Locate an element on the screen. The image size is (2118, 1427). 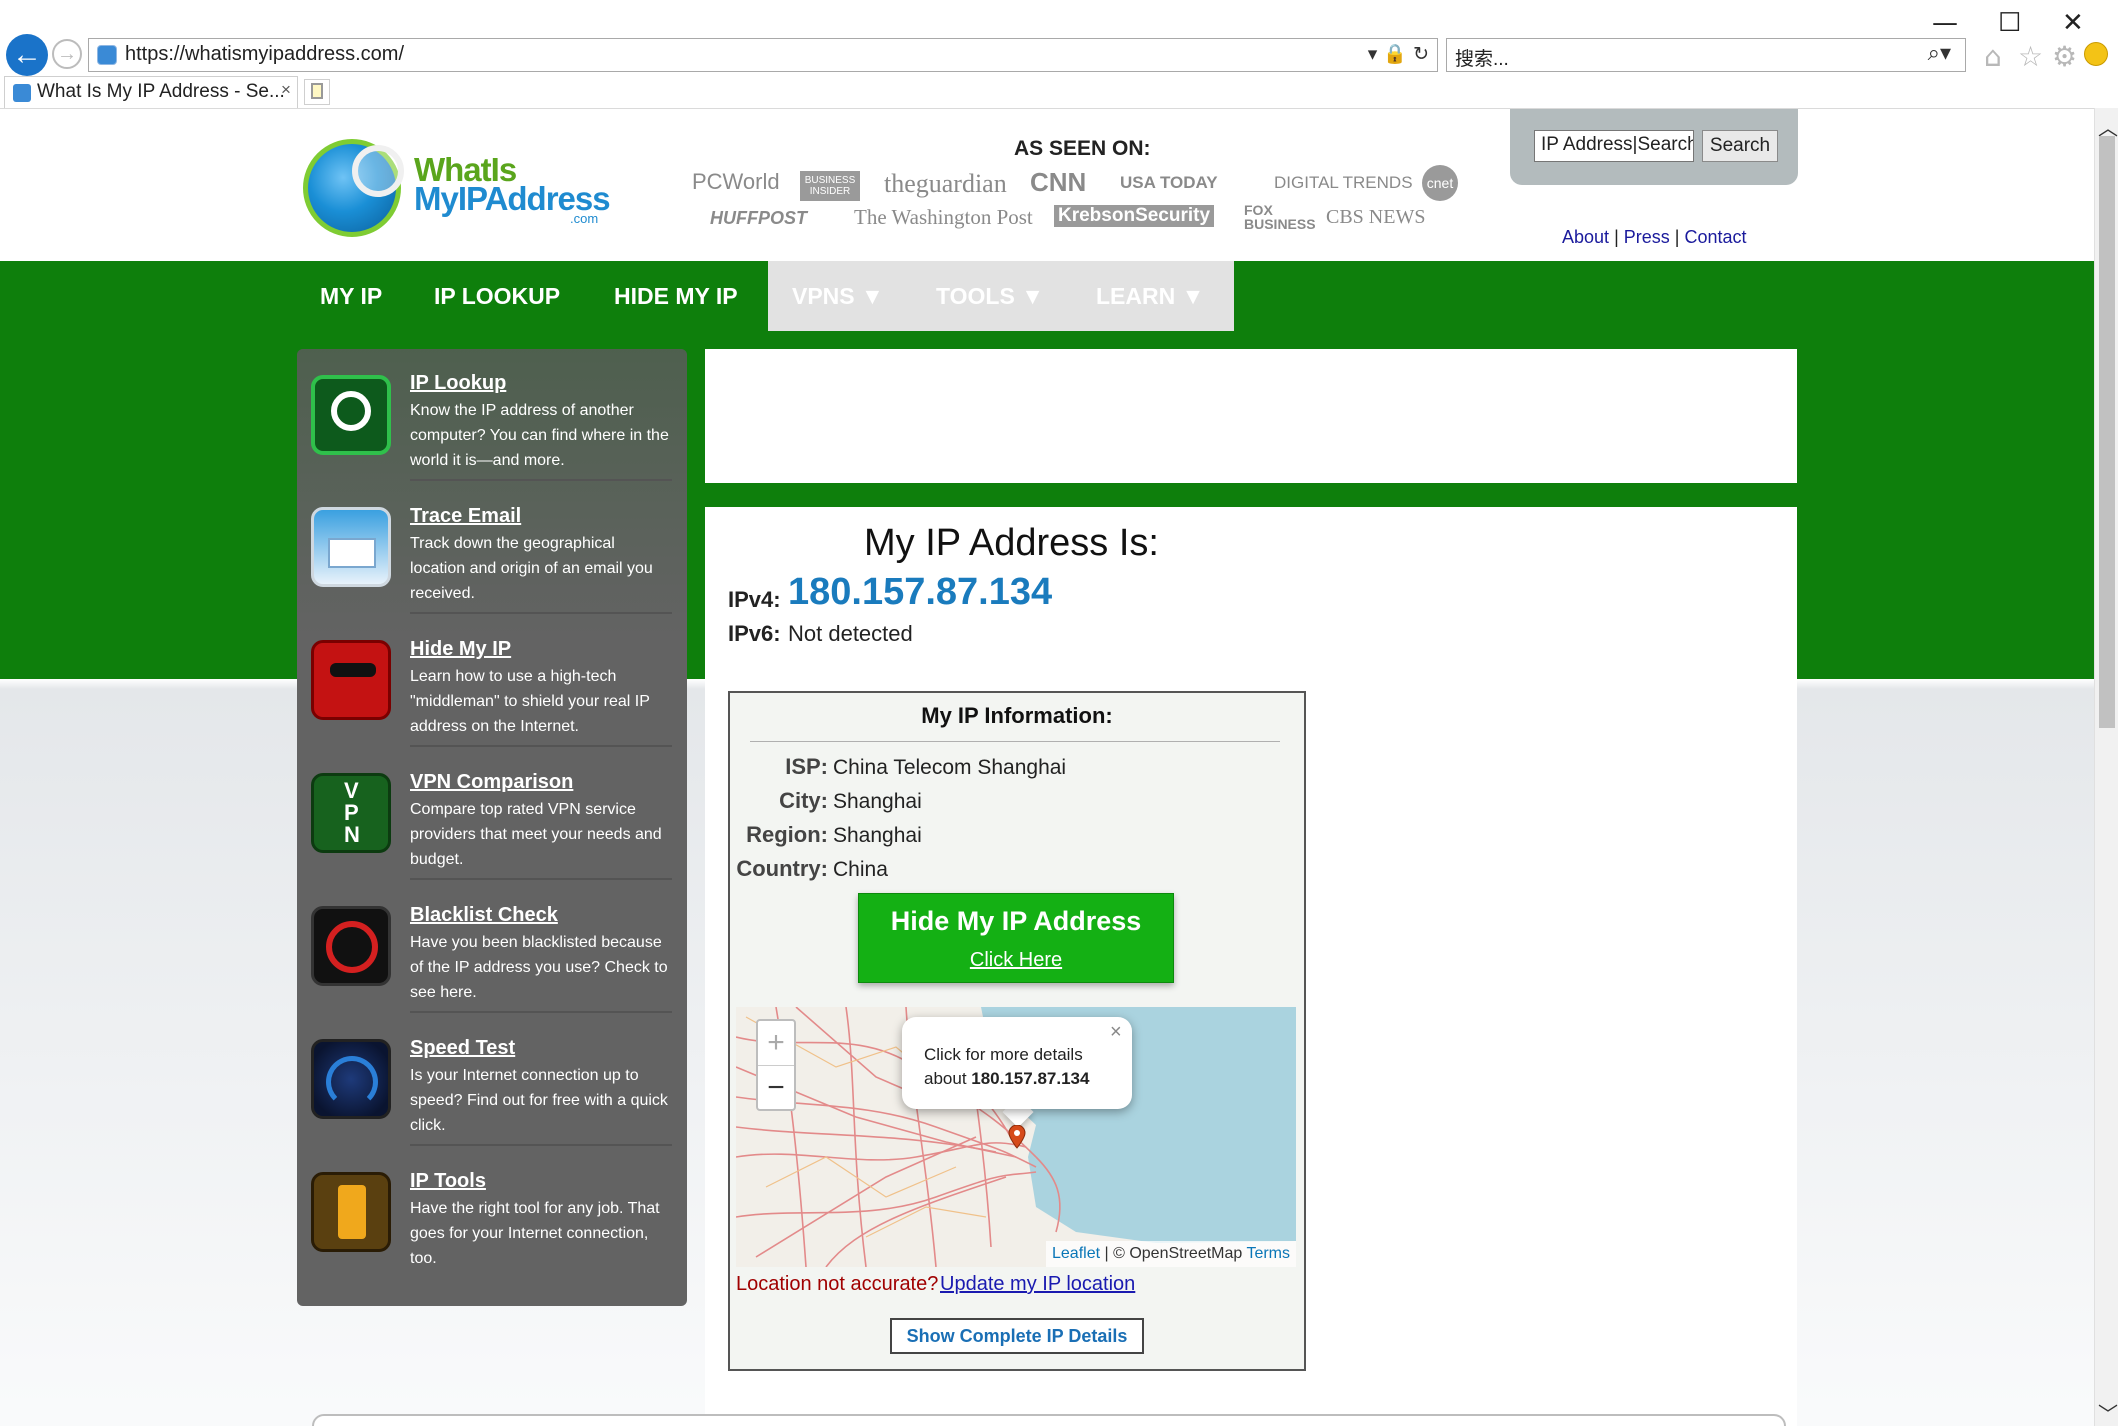
top-links: About | Press | Contact is located at coordinates (1654, 237).